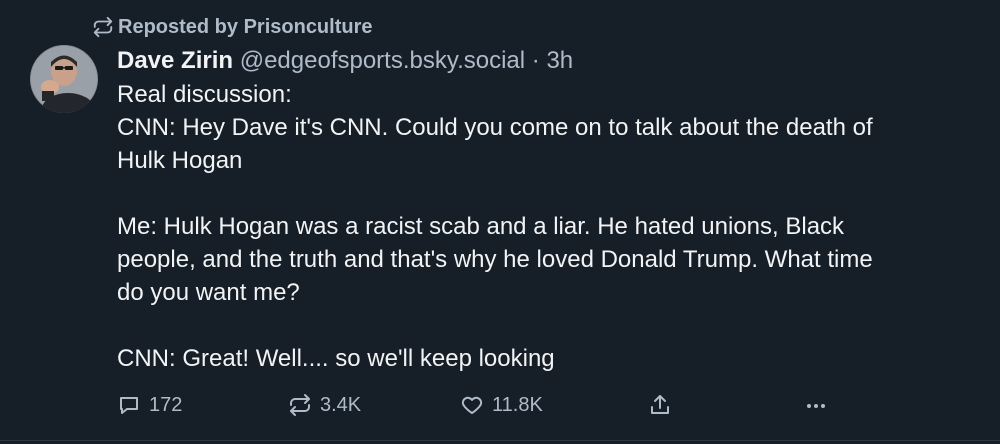  Describe the element at coordinates (382, 60) in the screenshot. I see `author-handle: @edgeofsports.bsky.social` at that location.